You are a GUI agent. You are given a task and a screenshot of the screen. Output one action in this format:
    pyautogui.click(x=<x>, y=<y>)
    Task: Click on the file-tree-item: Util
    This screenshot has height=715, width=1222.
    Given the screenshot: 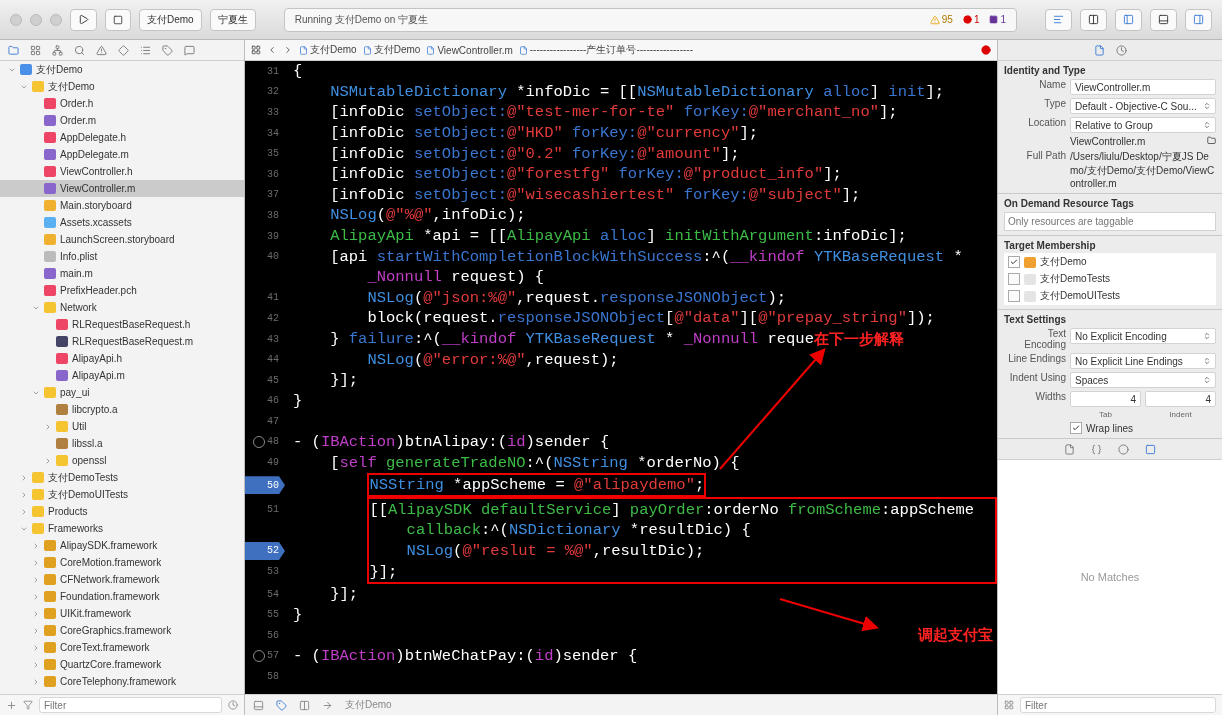 What is the action you would take?
    pyautogui.click(x=122, y=426)
    